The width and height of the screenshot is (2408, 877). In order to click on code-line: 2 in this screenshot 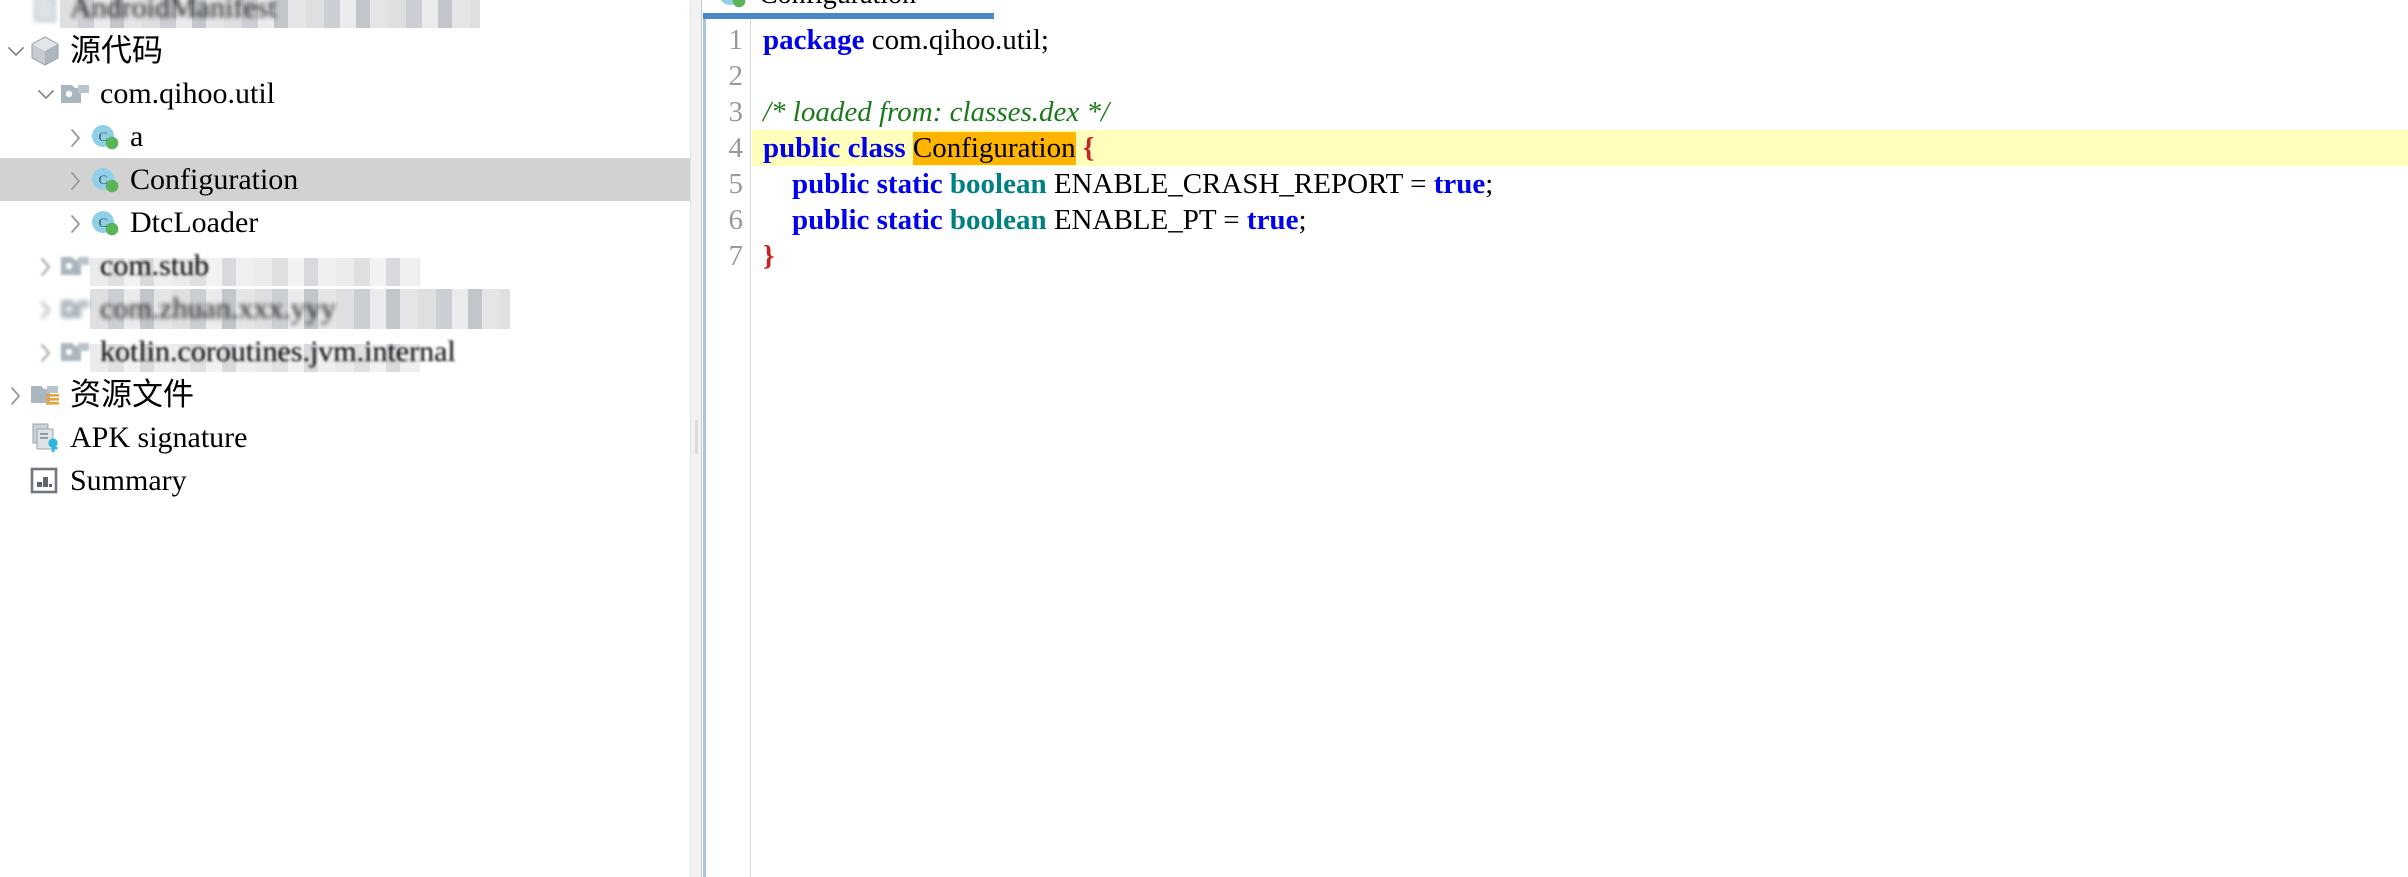, I will do `click(1555, 76)`.